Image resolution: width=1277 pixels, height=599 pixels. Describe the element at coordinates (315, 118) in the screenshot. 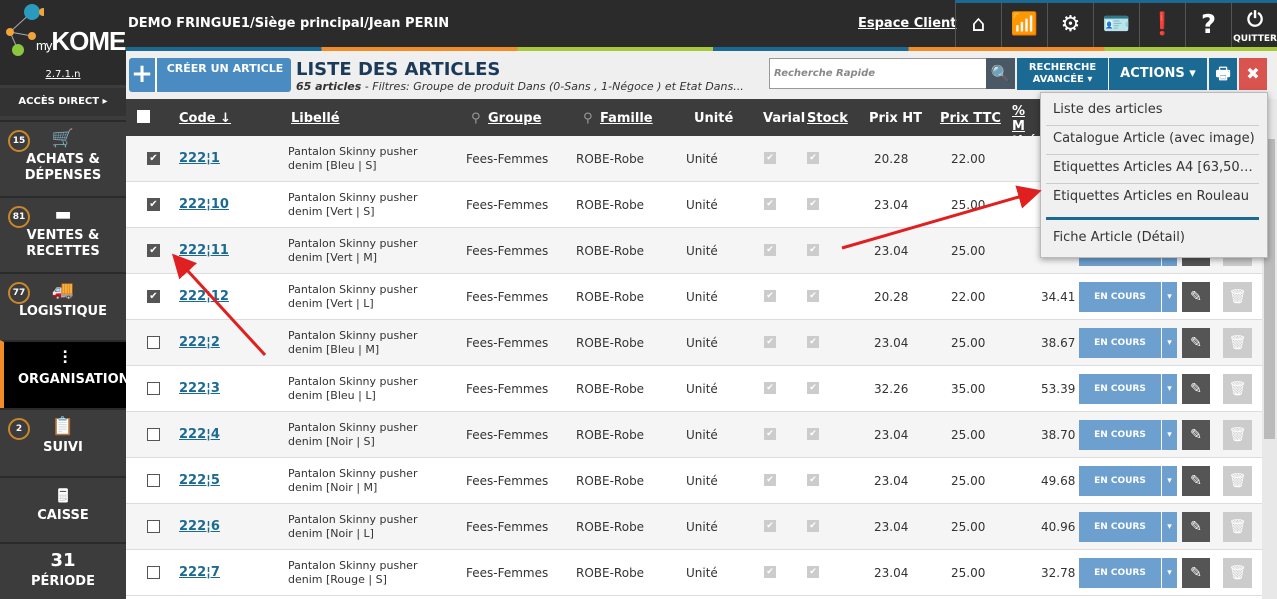

I see `header-libelle: Libellé` at that location.